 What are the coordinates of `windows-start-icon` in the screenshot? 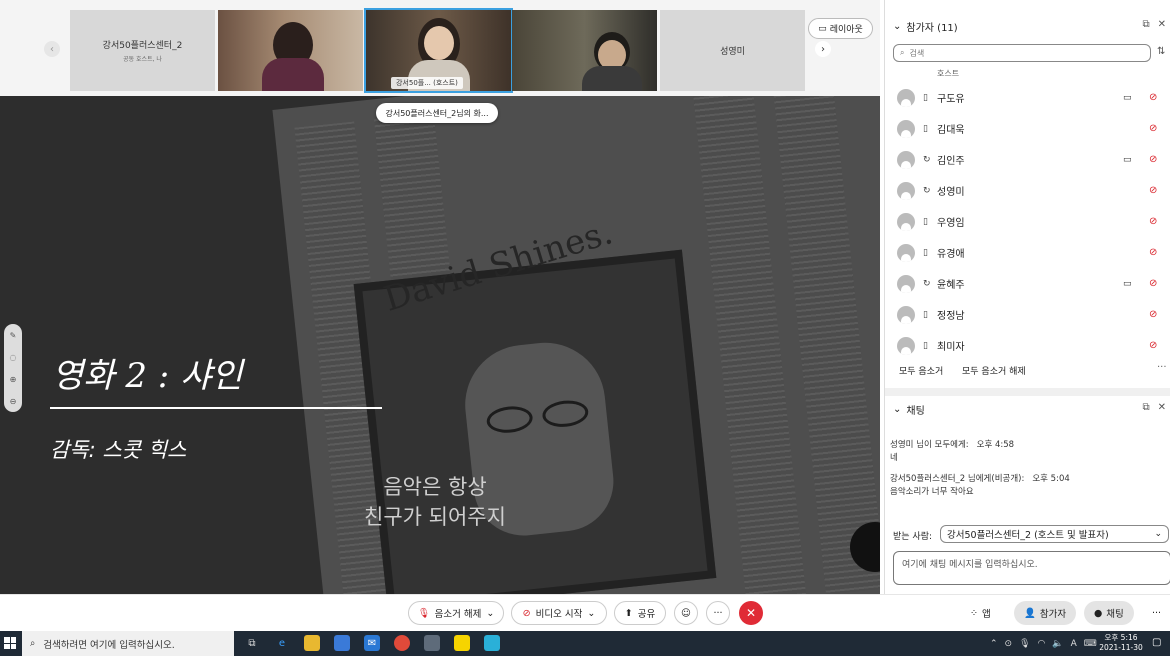 It's located at (10, 643).